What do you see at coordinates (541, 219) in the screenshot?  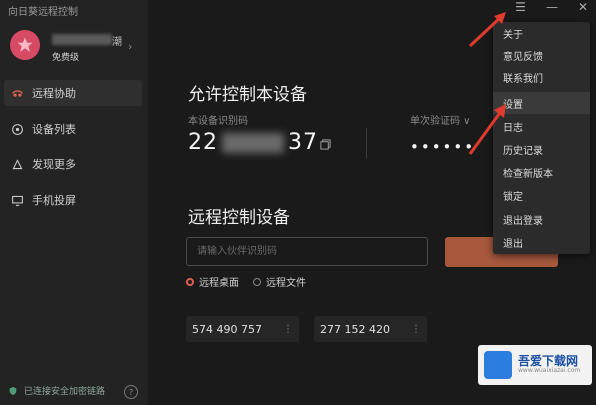 I see `menu-item-logout: 退出登录` at bounding box center [541, 219].